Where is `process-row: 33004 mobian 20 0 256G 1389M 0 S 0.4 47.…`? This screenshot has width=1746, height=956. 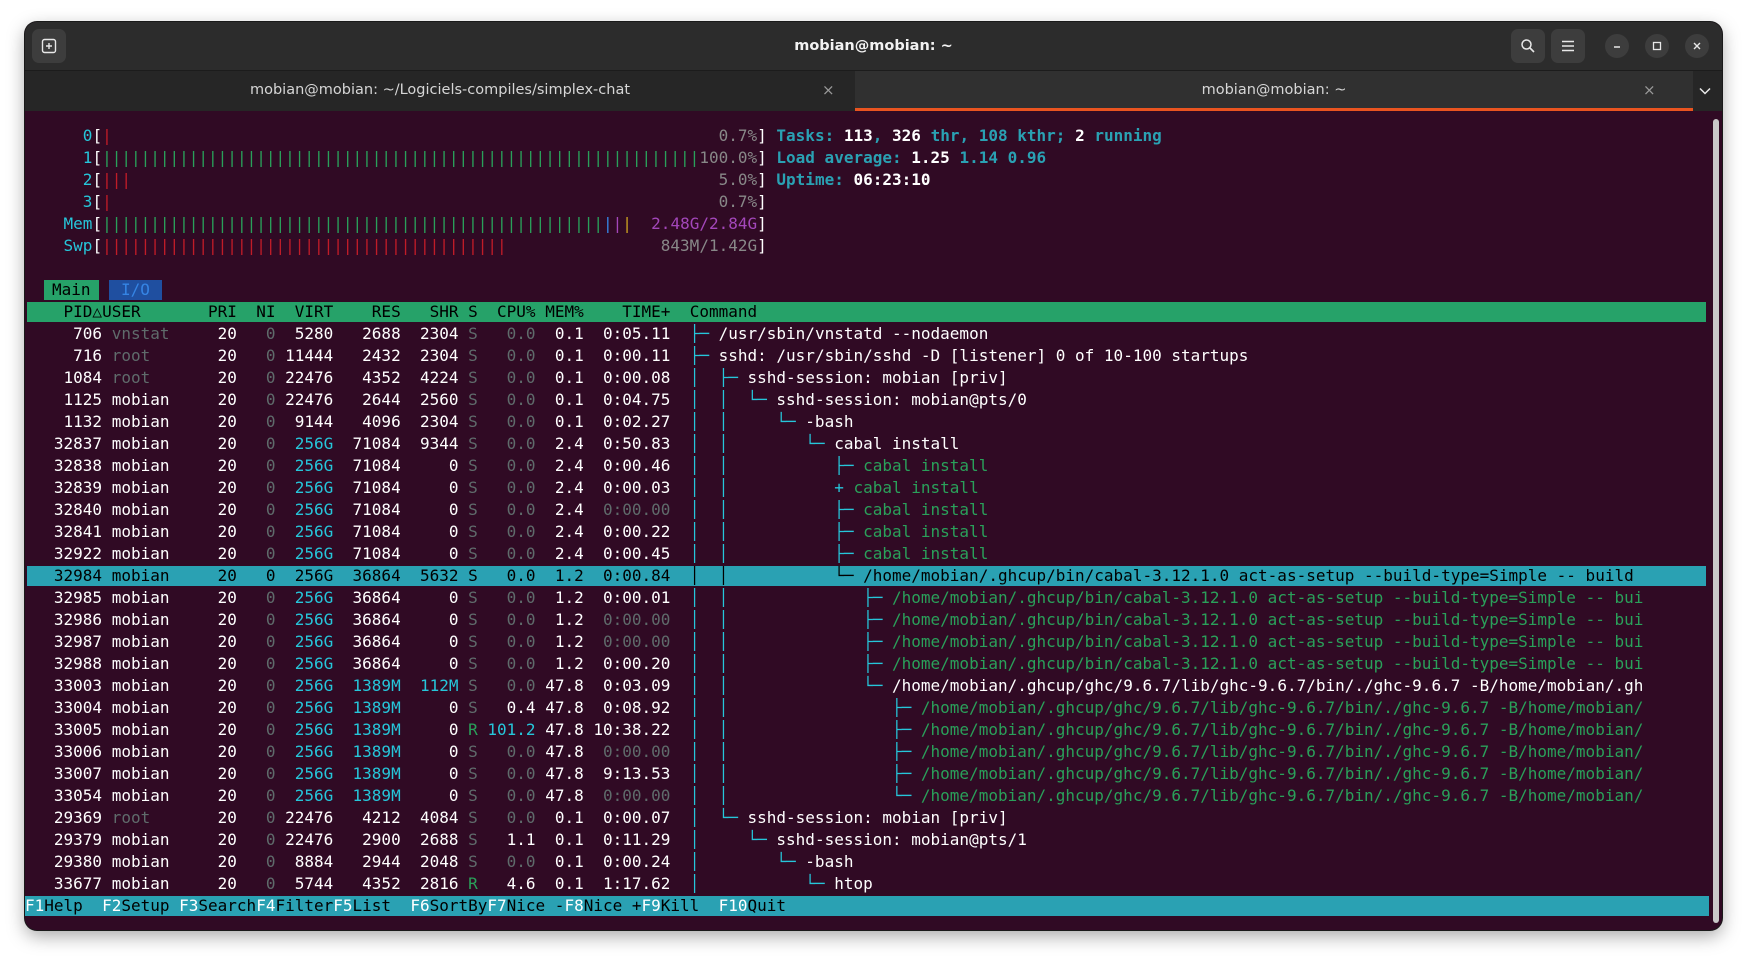 process-row: 33004 mobian 20 0 256G 1389M 0 S 0.4 47.… is located at coordinates (834, 708).